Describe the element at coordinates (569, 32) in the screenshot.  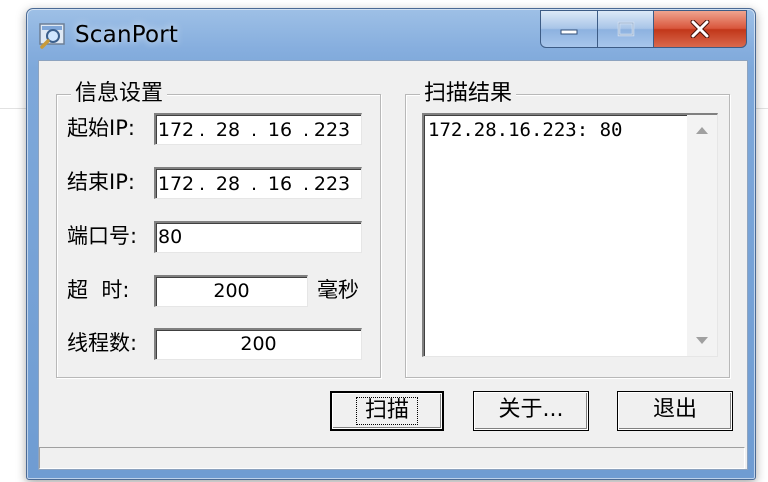
I see `minimize-icon` at that location.